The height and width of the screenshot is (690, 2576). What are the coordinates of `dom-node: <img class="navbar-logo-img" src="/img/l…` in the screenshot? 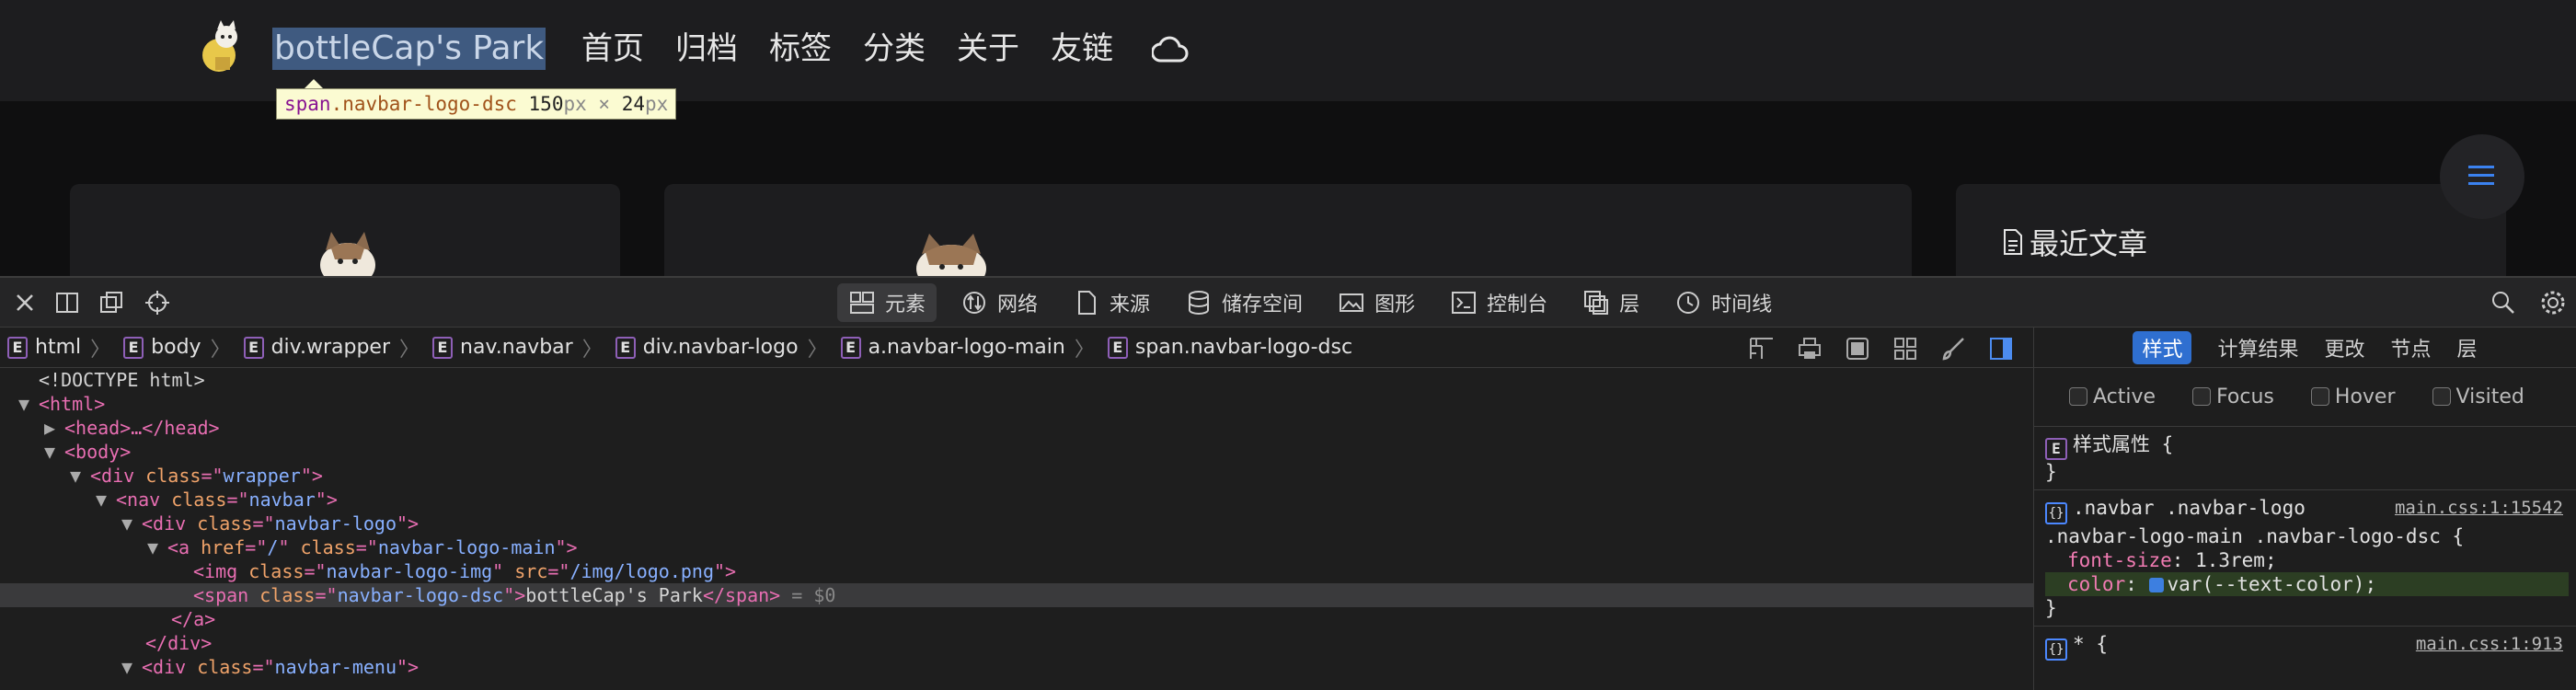 It's located at (1016, 571).